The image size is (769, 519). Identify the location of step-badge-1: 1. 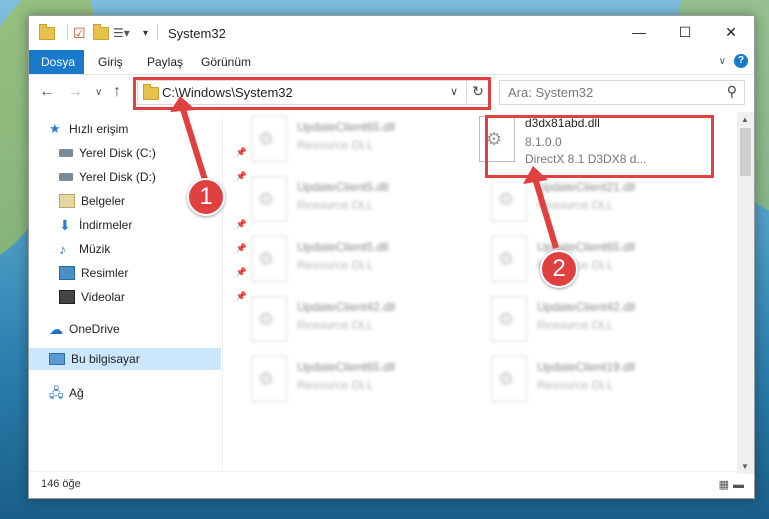
(206, 197).